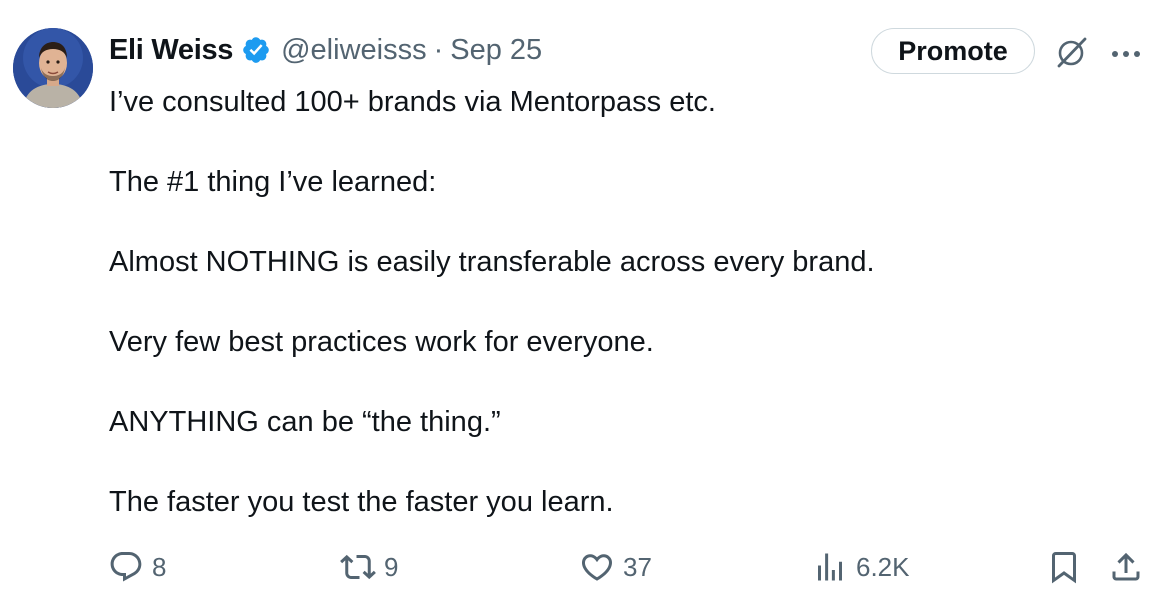  I want to click on grok-icon, so click(1072, 52).